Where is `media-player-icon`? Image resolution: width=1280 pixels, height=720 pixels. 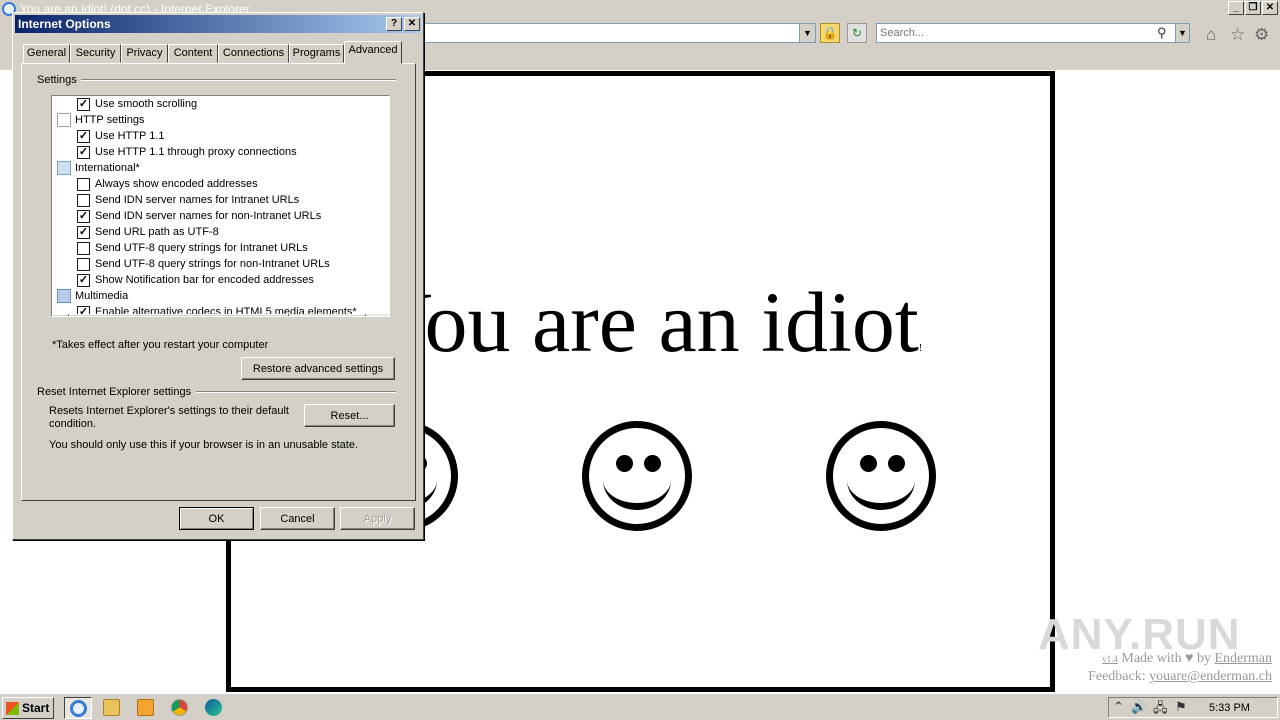 media-player-icon is located at coordinates (145, 707).